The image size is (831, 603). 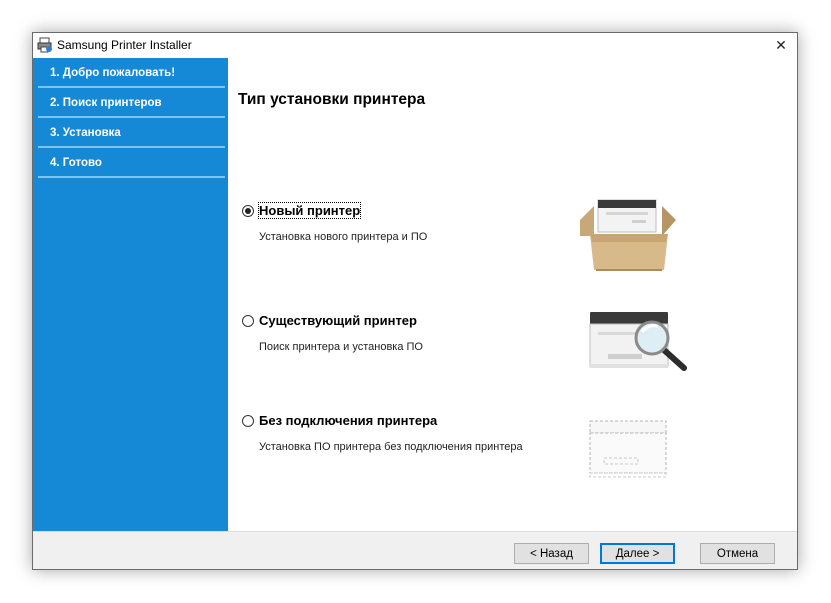 What do you see at coordinates (628, 449) in the screenshot?
I see `printer-outline-icon` at bounding box center [628, 449].